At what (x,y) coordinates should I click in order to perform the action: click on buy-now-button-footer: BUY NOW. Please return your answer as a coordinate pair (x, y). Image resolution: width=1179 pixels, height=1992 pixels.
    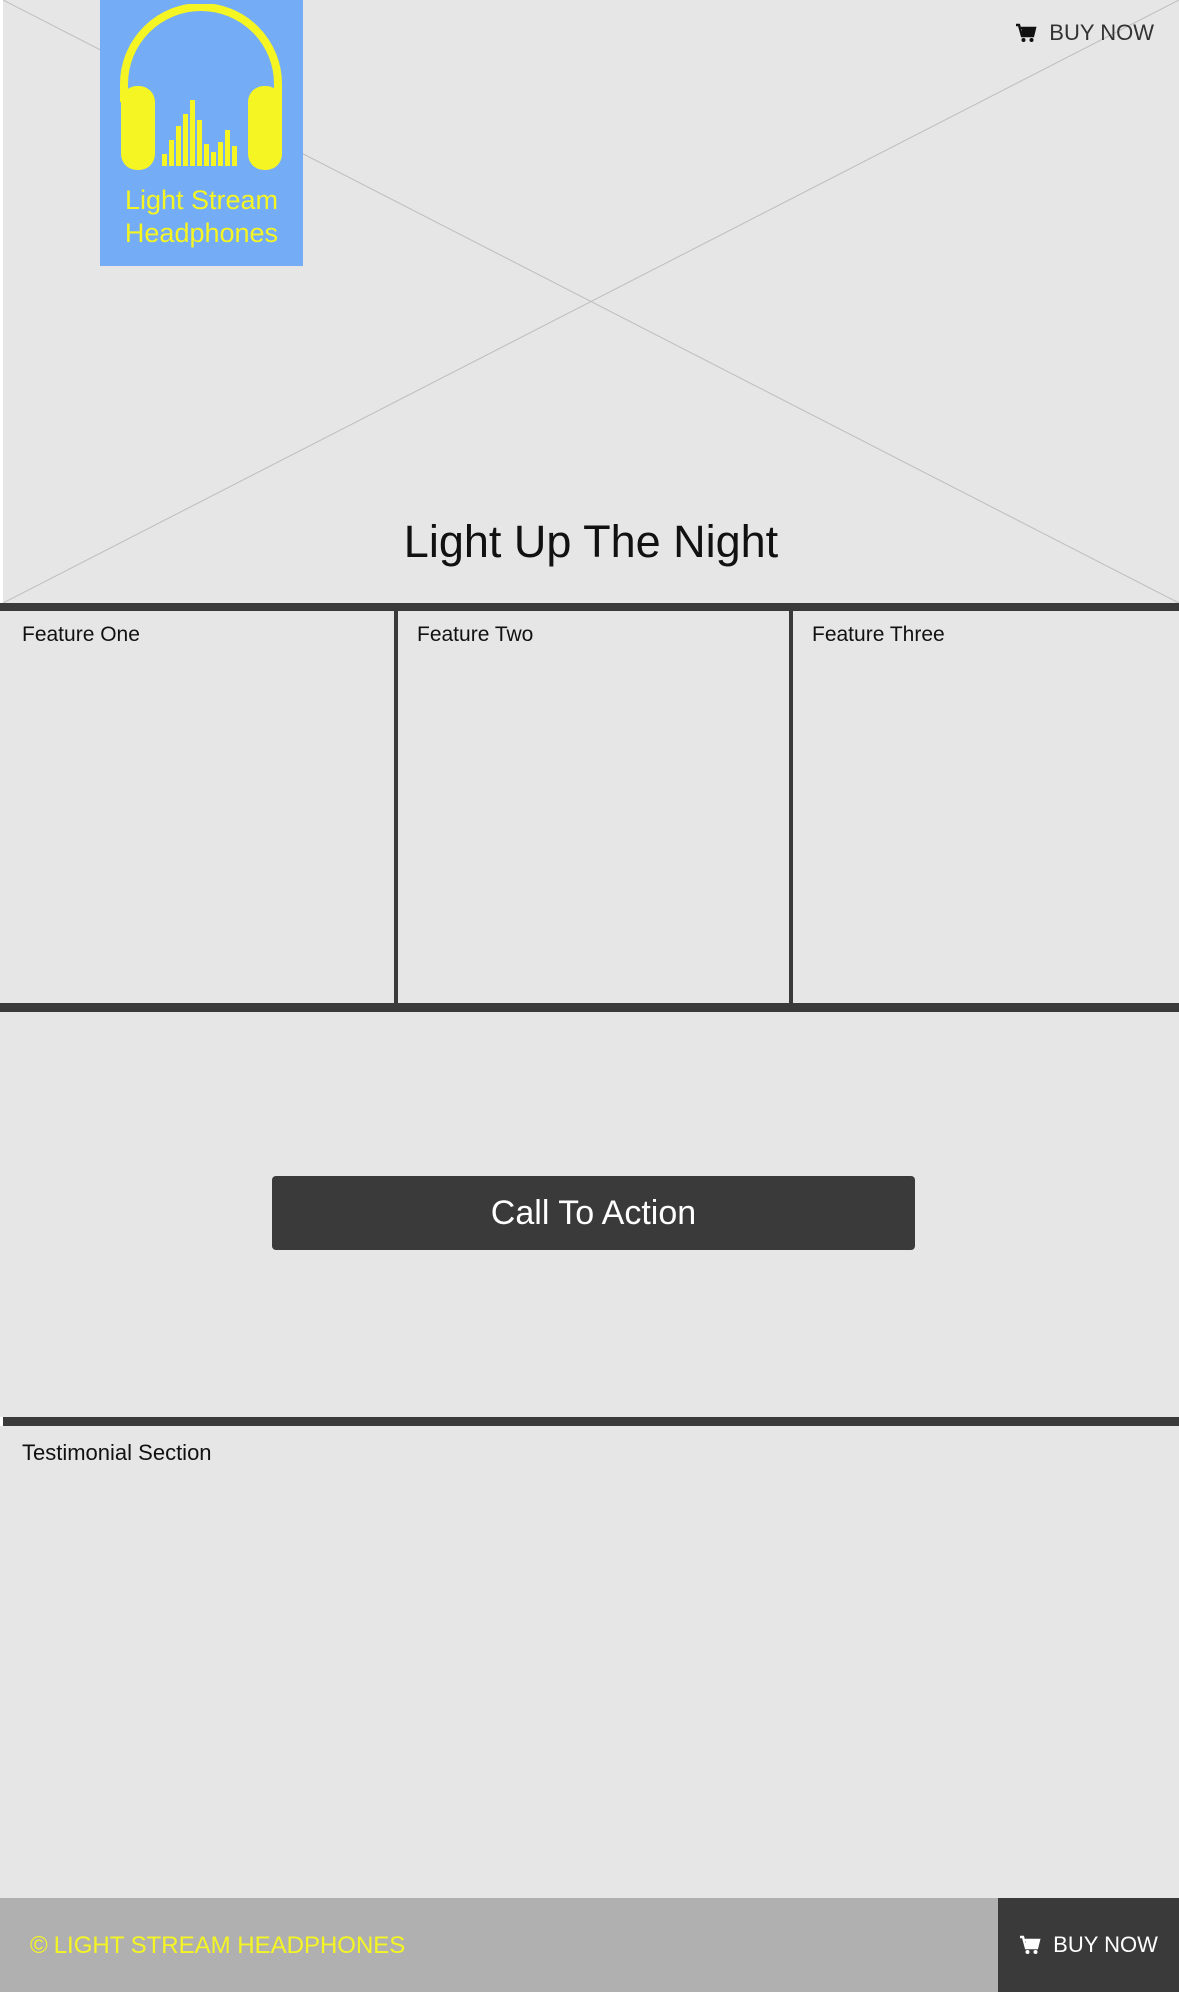
    Looking at the image, I should click on (1088, 1945).